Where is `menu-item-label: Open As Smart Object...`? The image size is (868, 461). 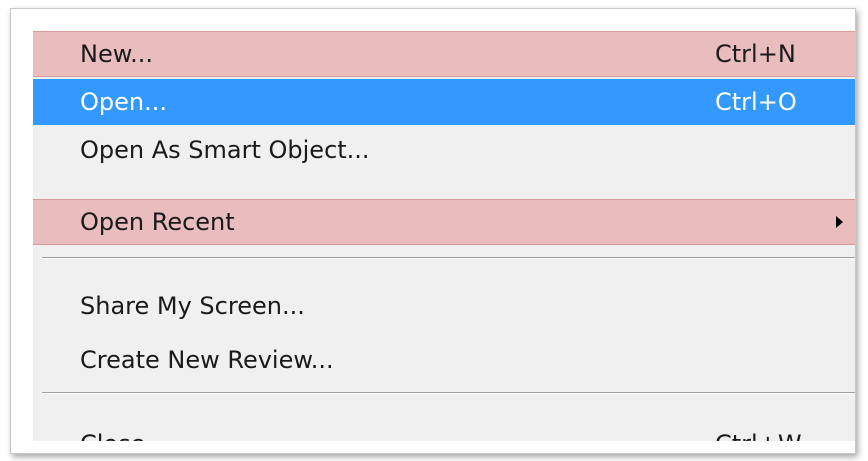 menu-item-label: Open As Smart Object... is located at coordinates (225, 150).